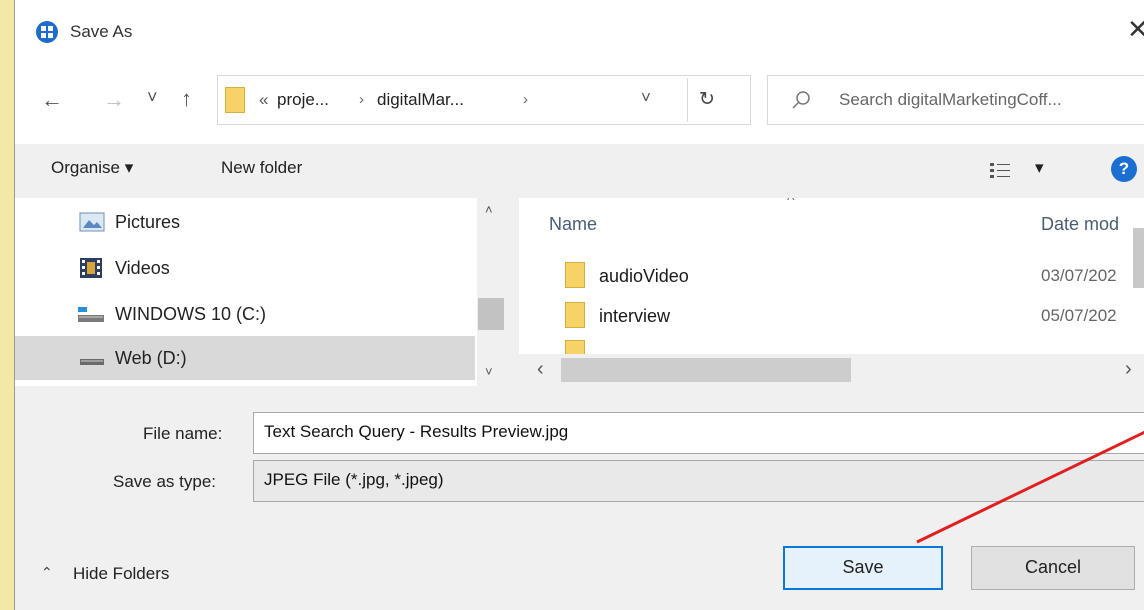 This screenshot has width=1144, height=610. What do you see at coordinates (1030, 487) in the screenshot?
I see `annotation-arrow` at bounding box center [1030, 487].